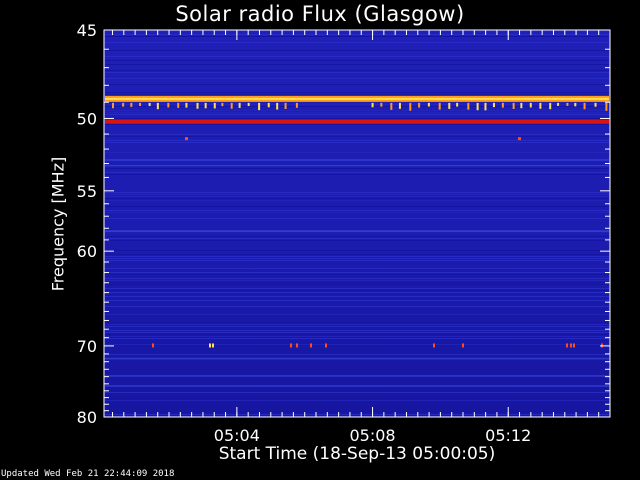 The height and width of the screenshot is (480, 640). Describe the element at coordinates (87, 191) in the screenshot. I see `y-tick-label: 55` at that location.